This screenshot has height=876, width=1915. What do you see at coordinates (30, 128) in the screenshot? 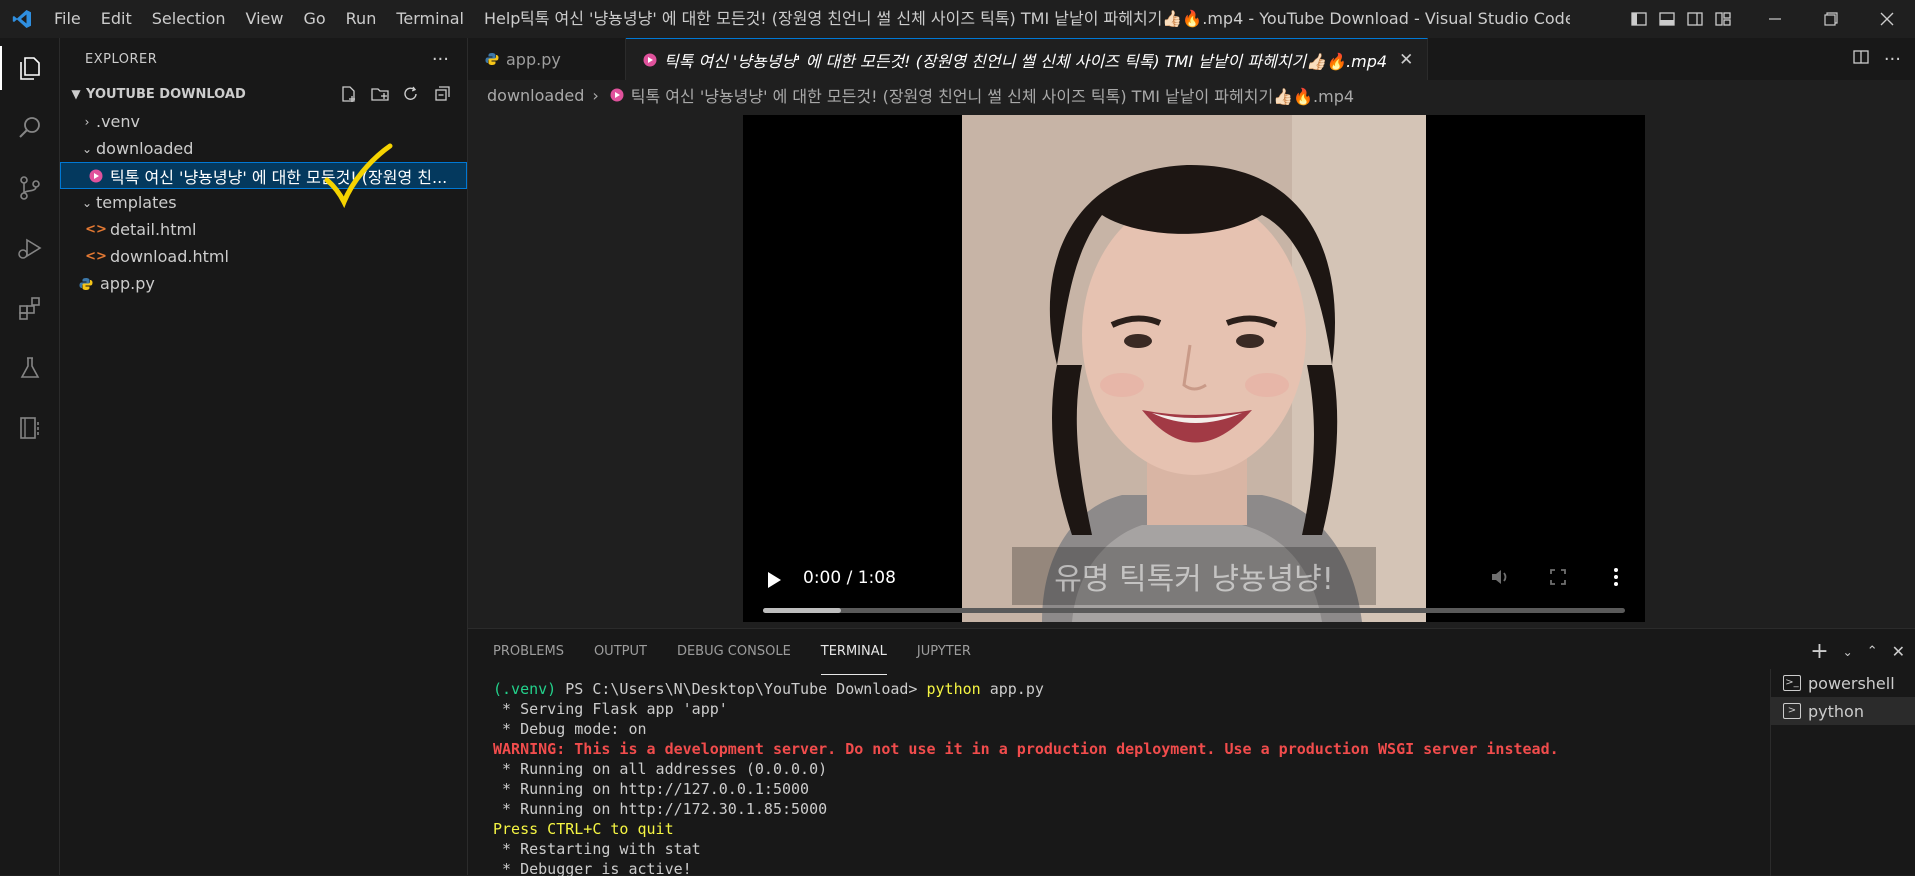
I see `search-icon` at bounding box center [30, 128].